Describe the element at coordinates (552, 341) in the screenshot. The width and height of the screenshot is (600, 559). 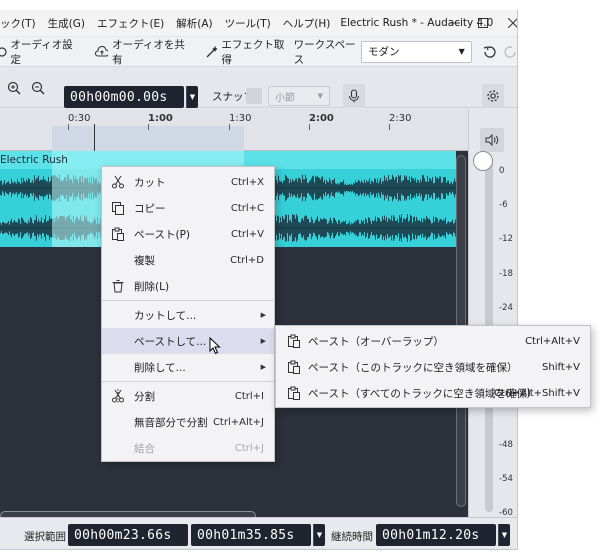
I see `submenu-item-shortcut: Ctrl+Alt+V` at that location.